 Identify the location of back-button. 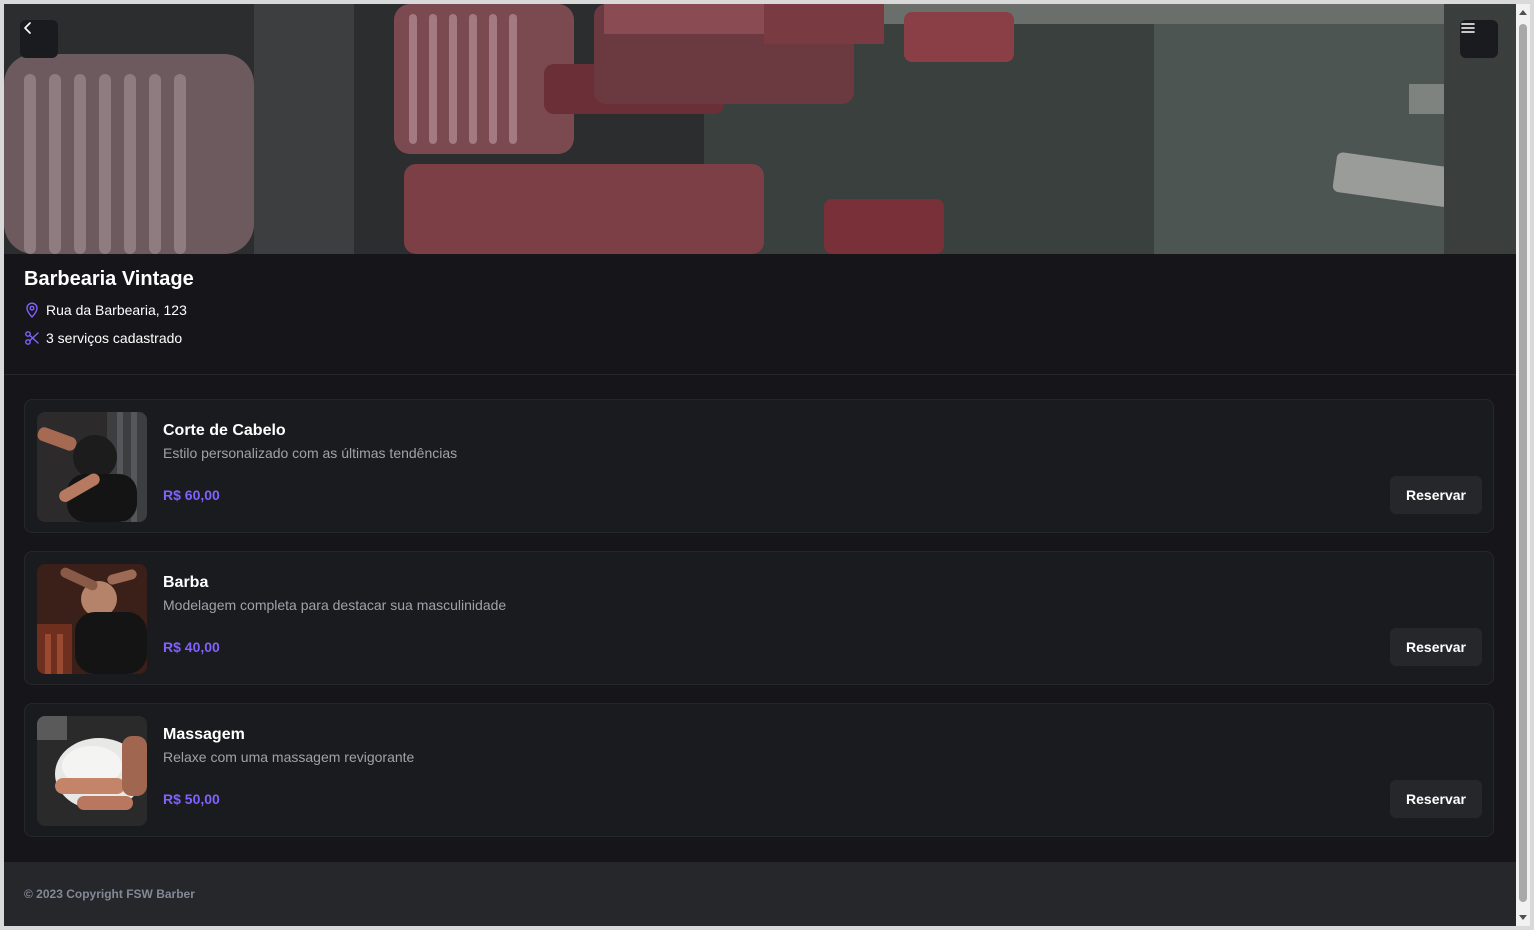
(39, 39).